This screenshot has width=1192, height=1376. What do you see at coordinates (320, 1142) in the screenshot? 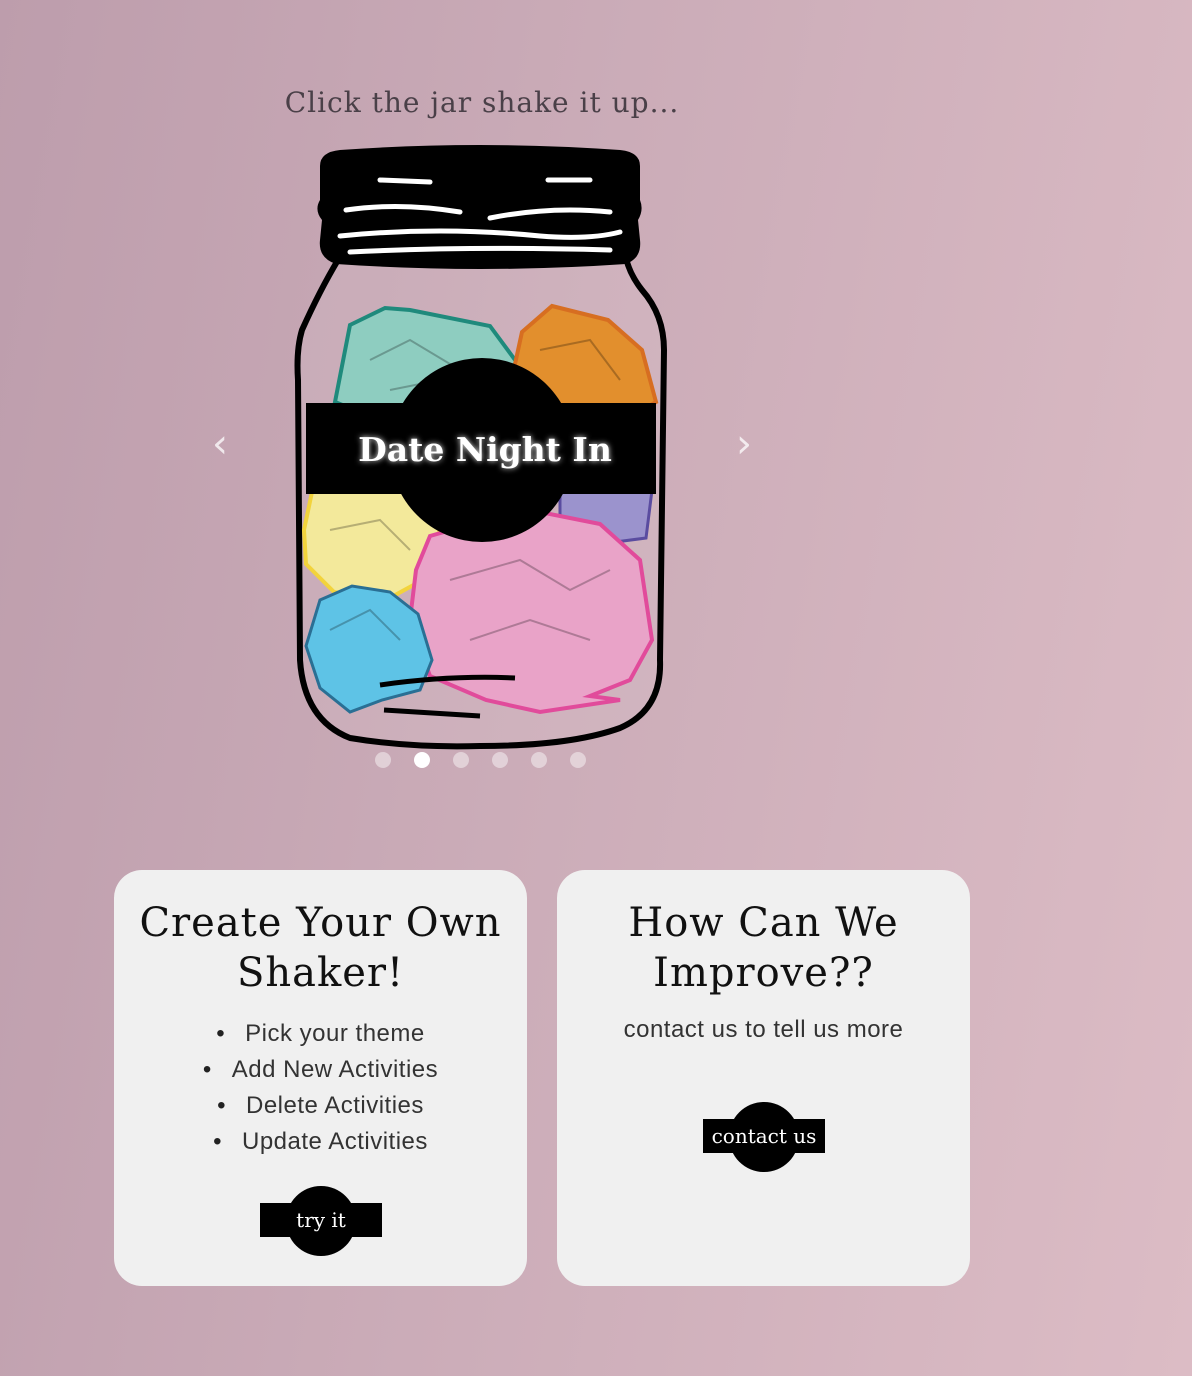
I see `feature-item: Update Activities` at bounding box center [320, 1142].